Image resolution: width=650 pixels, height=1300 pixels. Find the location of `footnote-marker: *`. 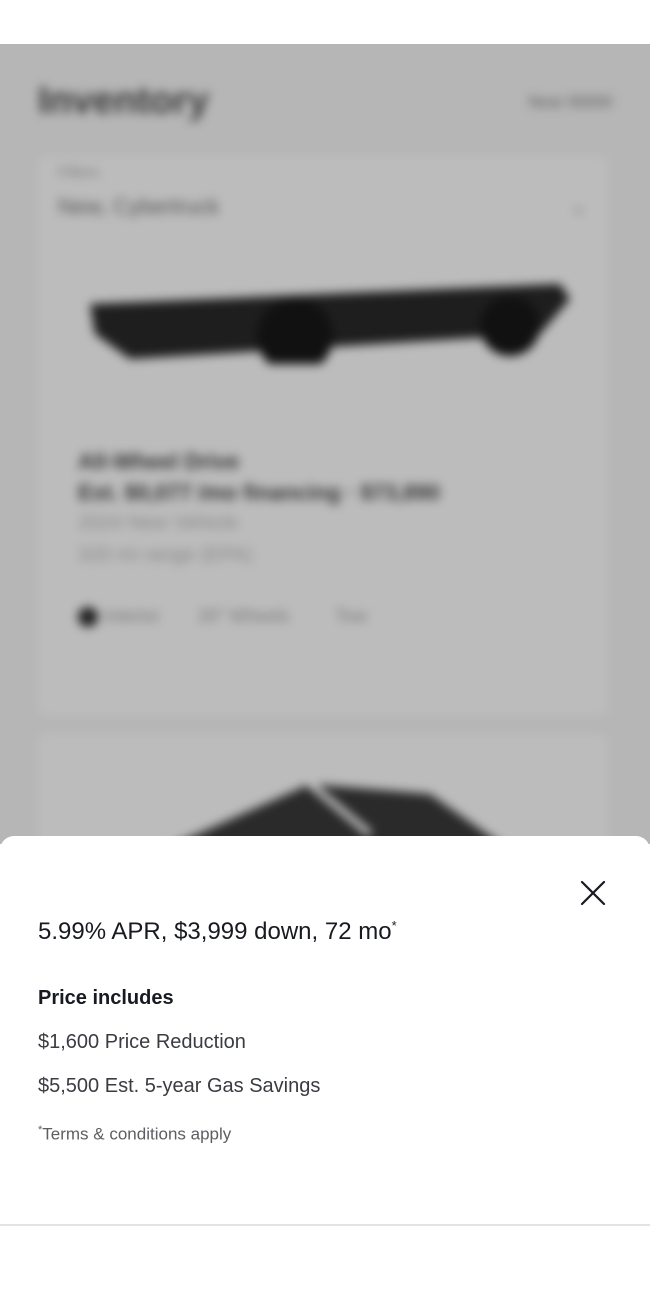

footnote-marker: * is located at coordinates (394, 925).